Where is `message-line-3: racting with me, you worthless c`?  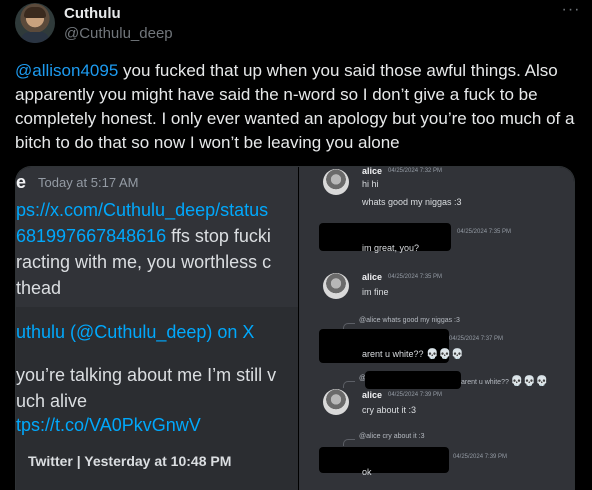
message-line-3: racting with me, you worthless c is located at coordinates (144, 262).